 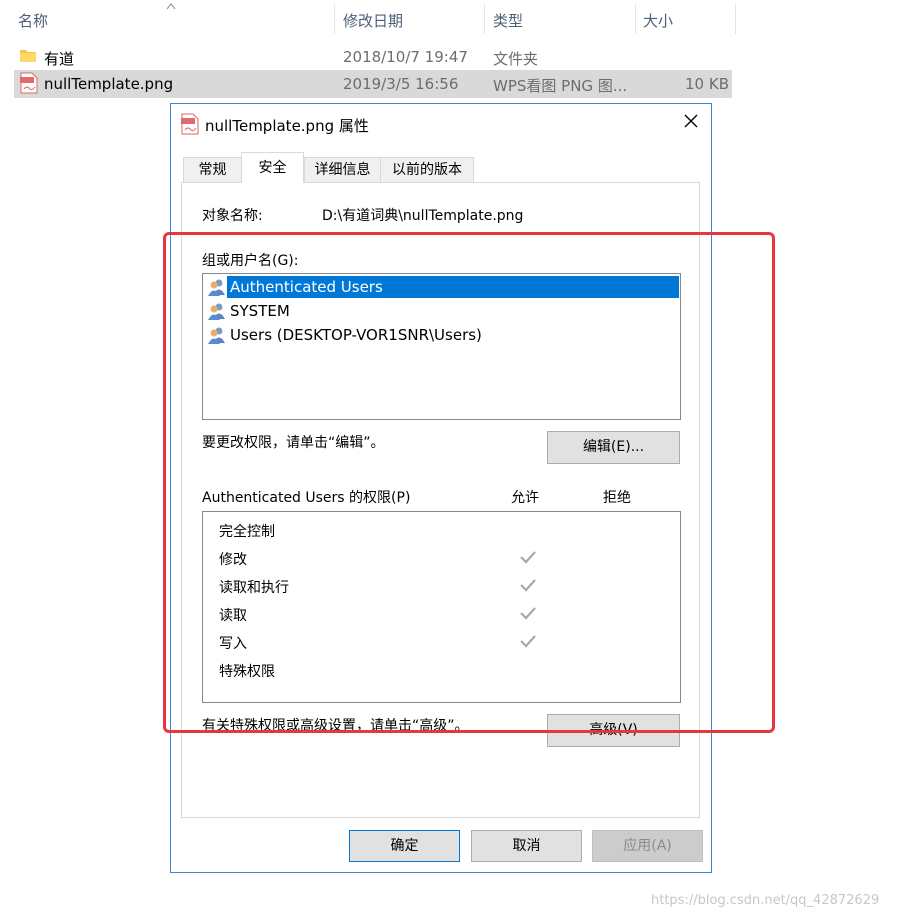 What do you see at coordinates (658, 20) in the screenshot?
I see `column-header-size: 大小` at bounding box center [658, 20].